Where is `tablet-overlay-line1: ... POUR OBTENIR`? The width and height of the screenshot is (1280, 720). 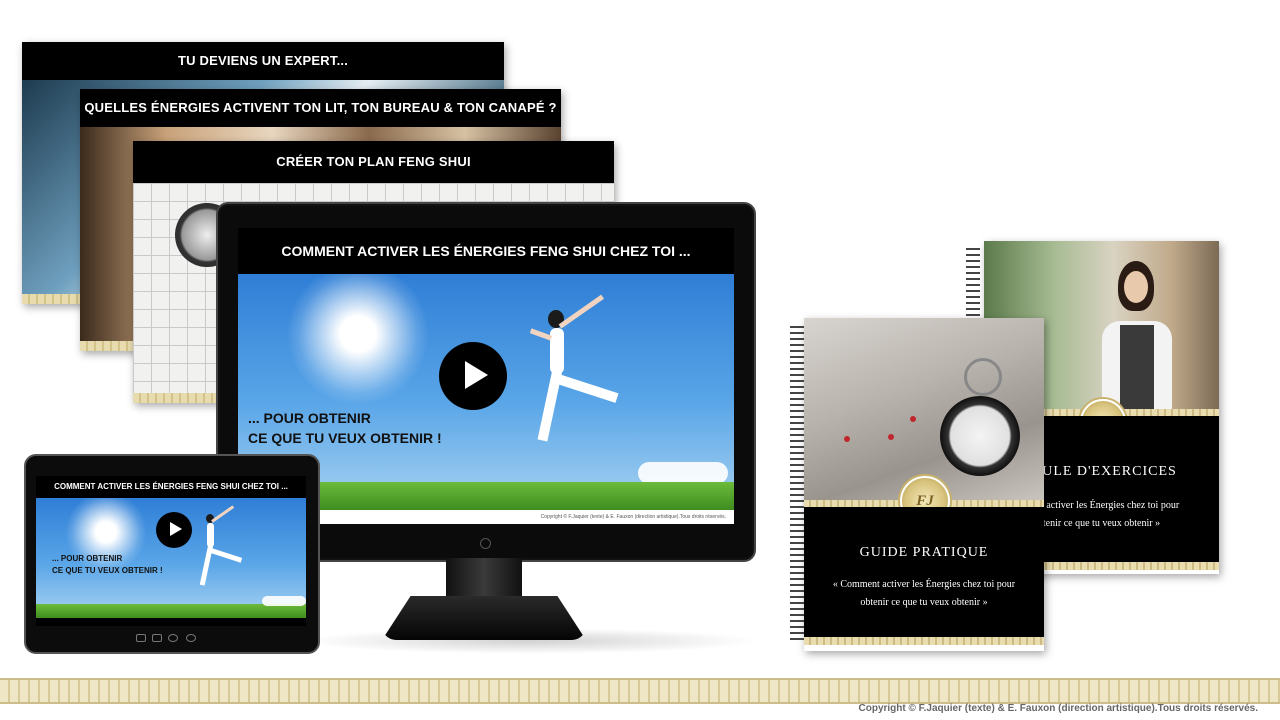 tablet-overlay-line1: ... POUR OBTENIR is located at coordinates (87, 558).